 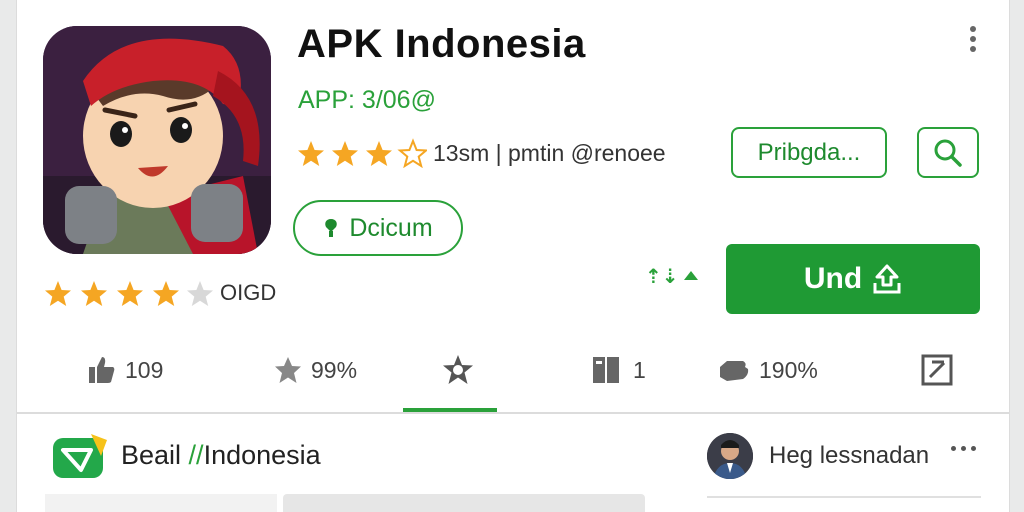 I want to click on install-label: Und, so click(x=833, y=278).